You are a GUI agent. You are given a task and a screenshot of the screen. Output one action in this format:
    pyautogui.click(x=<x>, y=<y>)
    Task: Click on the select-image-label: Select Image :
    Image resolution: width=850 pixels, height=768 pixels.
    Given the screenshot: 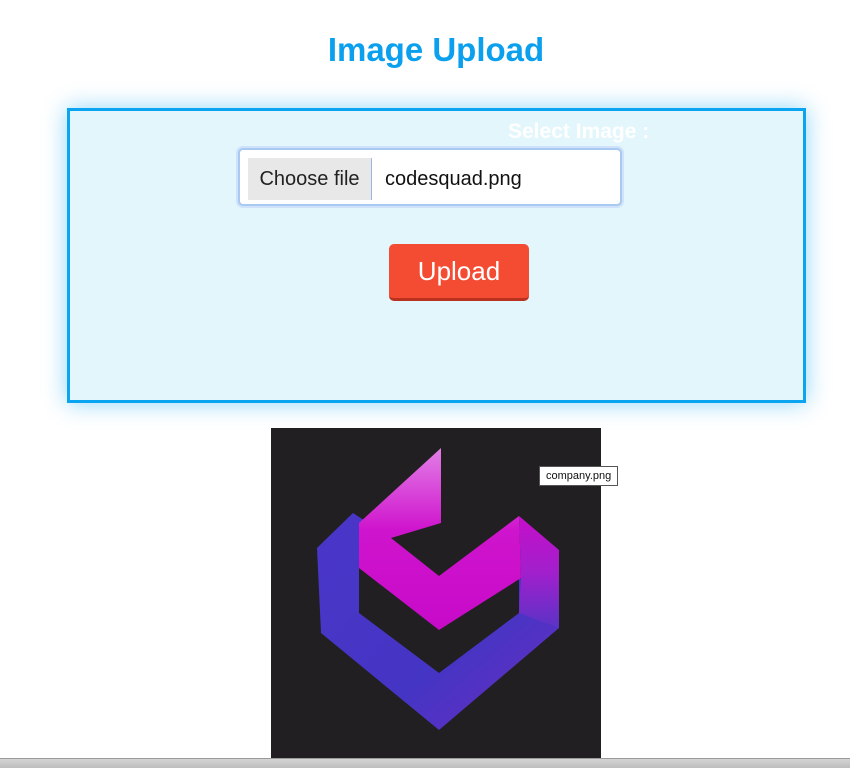 What is the action you would take?
    pyautogui.click(x=579, y=131)
    